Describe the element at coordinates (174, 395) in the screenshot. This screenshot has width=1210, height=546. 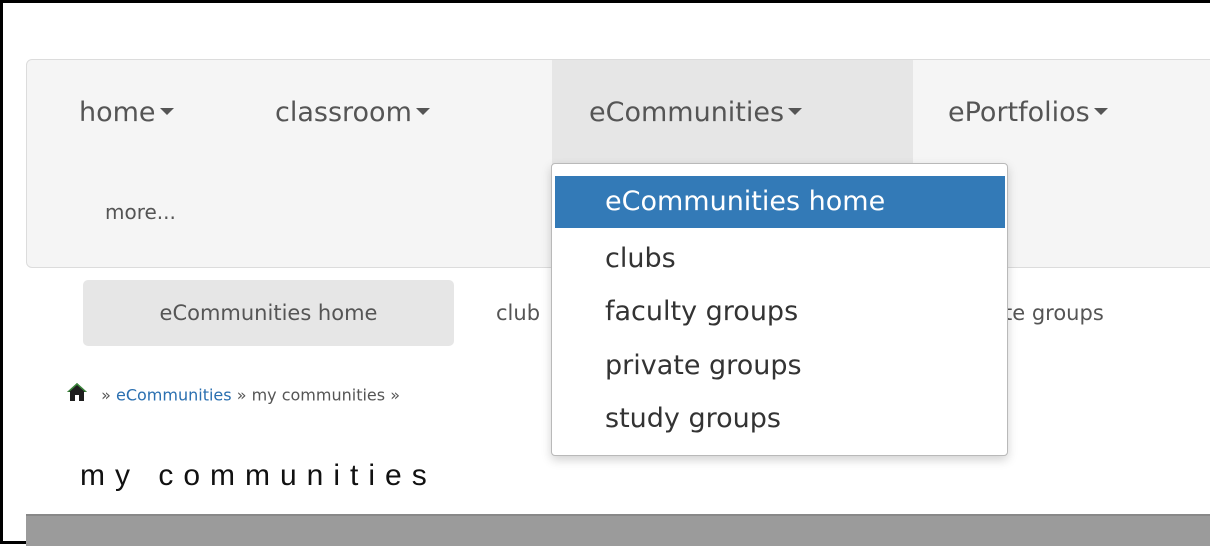
I see `breadcrumb-link-ecommunities: eCommunities` at that location.